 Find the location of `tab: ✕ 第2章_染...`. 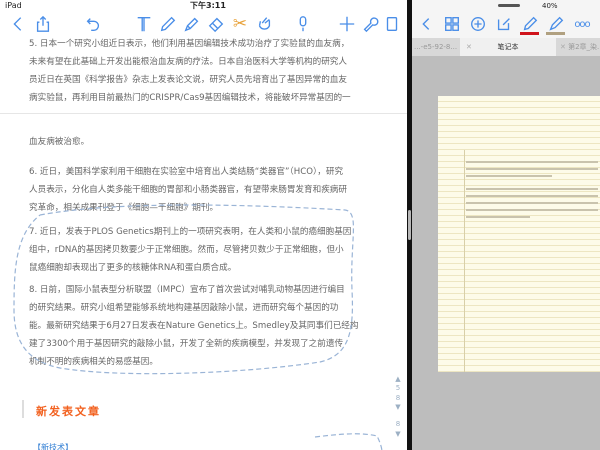

tab: ✕ 第2章_染... is located at coordinates (578, 47).